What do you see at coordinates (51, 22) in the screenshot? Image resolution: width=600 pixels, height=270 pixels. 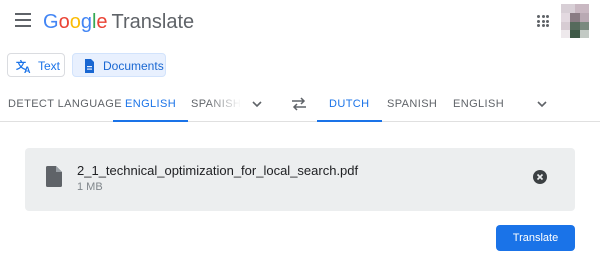 I see `logo-letter: G` at bounding box center [51, 22].